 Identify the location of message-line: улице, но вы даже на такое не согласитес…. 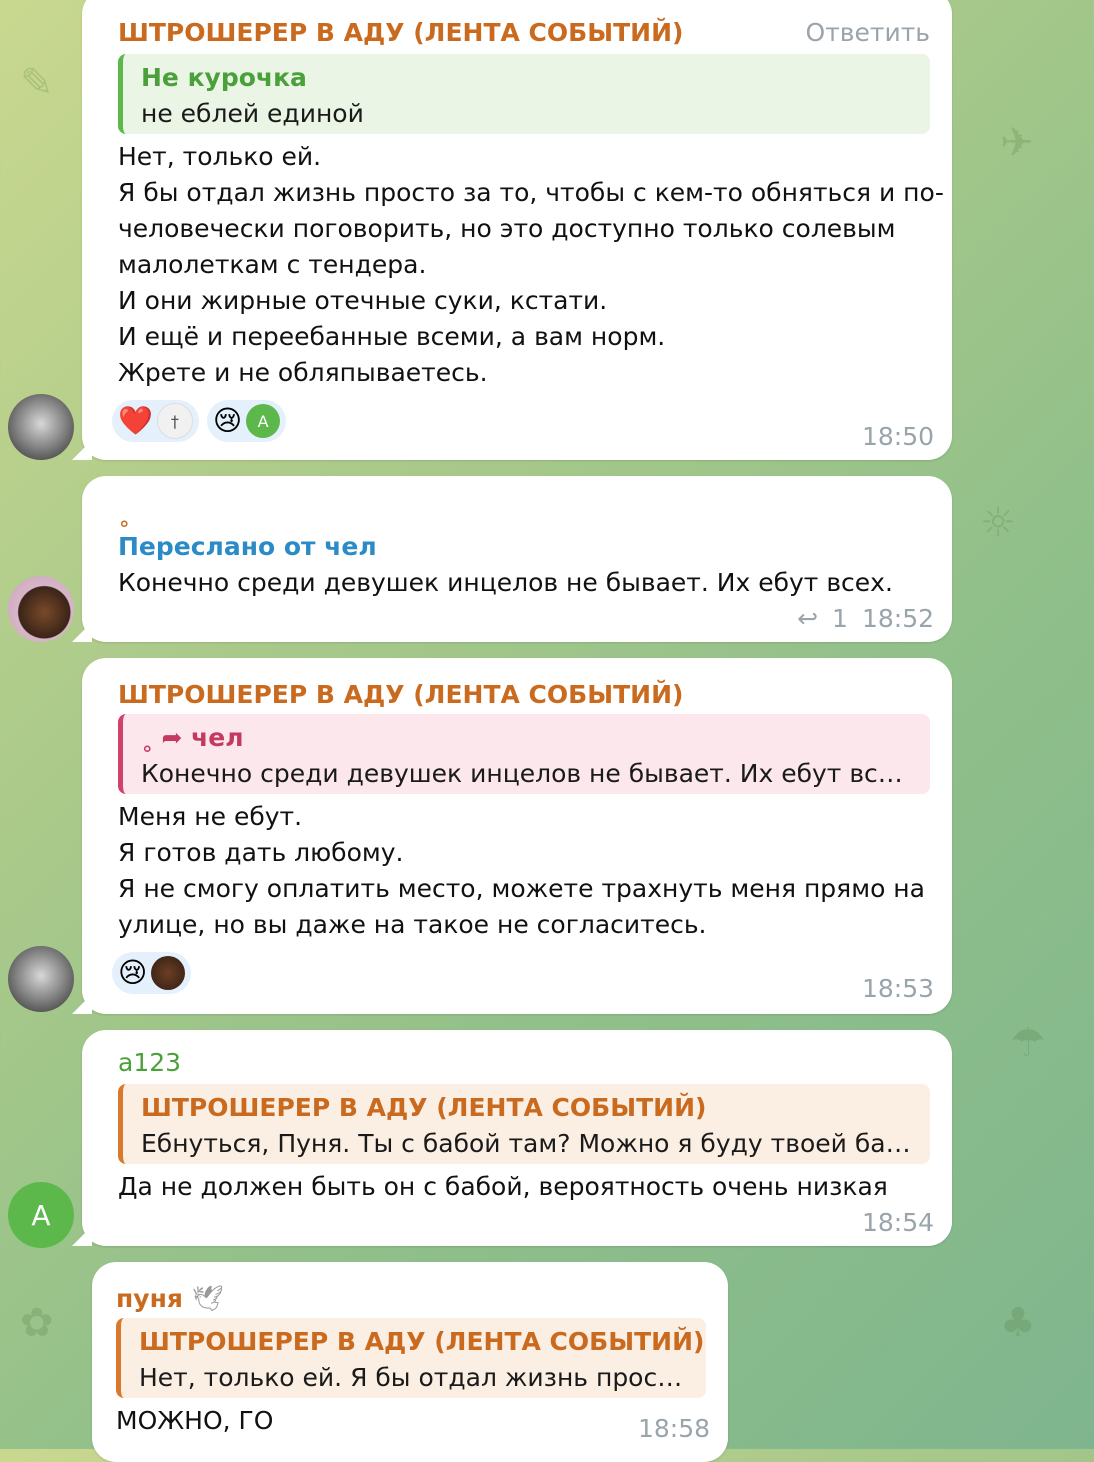
(412, 924).